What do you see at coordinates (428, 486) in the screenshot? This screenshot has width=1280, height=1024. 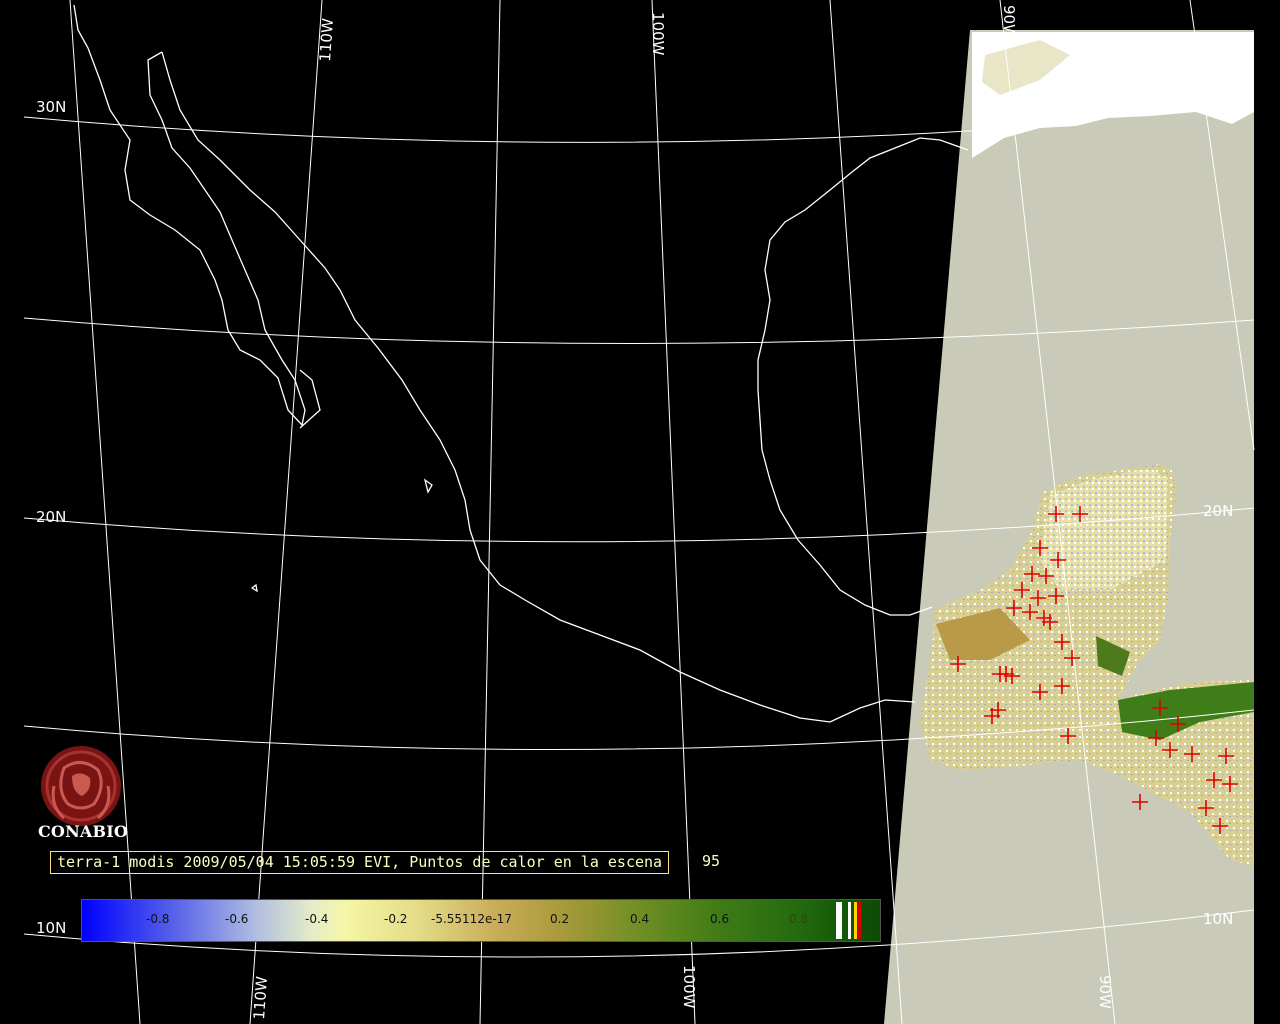 I see `island-maria` at bounding box center [428, 486].